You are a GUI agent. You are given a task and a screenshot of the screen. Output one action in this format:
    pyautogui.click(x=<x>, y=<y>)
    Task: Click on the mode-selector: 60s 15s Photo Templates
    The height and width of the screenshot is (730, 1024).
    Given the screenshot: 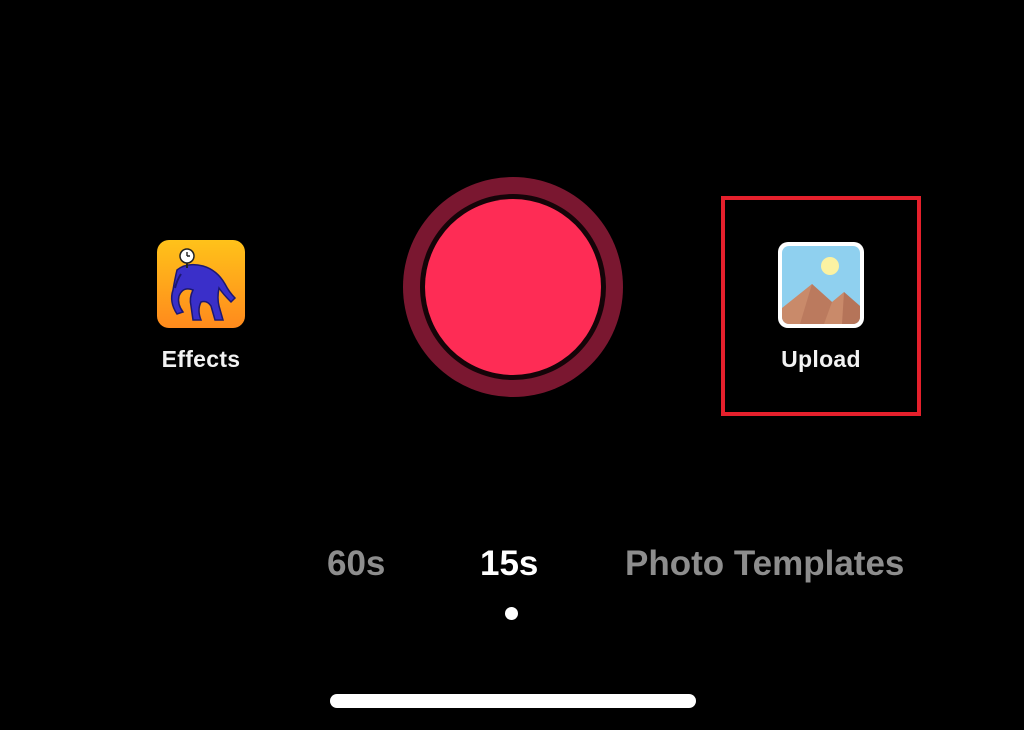 What is the action you would take?
    pyautogui.click(x=512, y=569)
    